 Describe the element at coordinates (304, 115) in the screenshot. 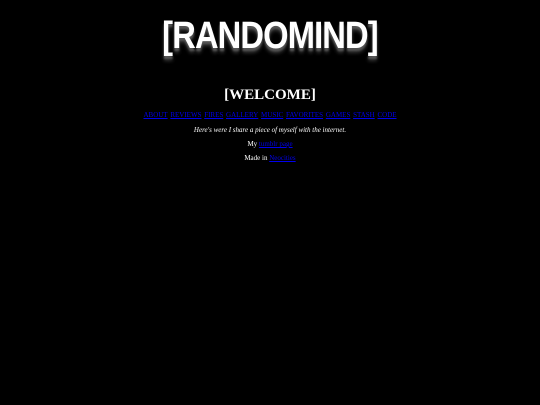

I see `nav-link-favorites: FAVORITES` at that location.